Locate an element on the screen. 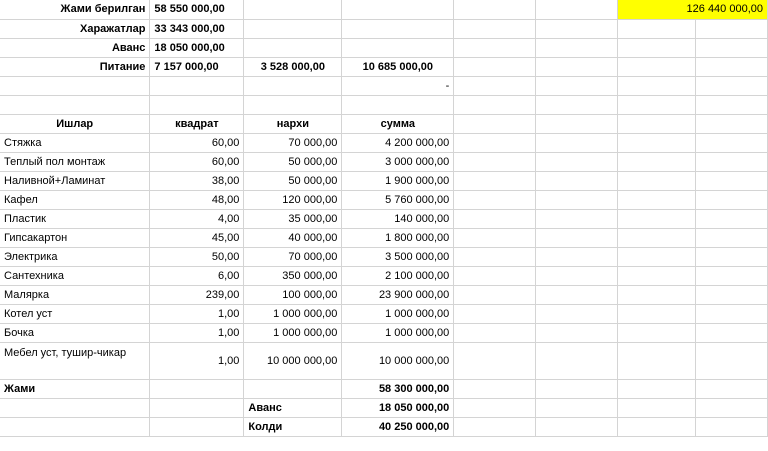 Image resolution: width=768 pixels, height=451 pixels. cell-area: 239,00 is located at coordinates (197, 295).